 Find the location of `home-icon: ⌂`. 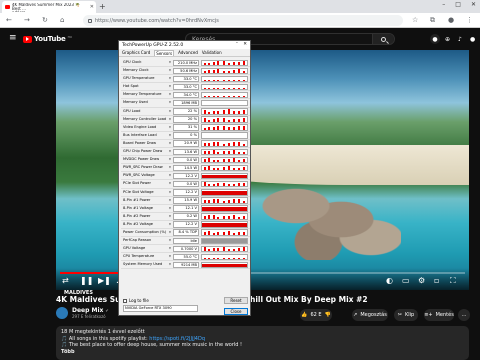

home-icon: ⌂ is located at coordinates (62, 20).